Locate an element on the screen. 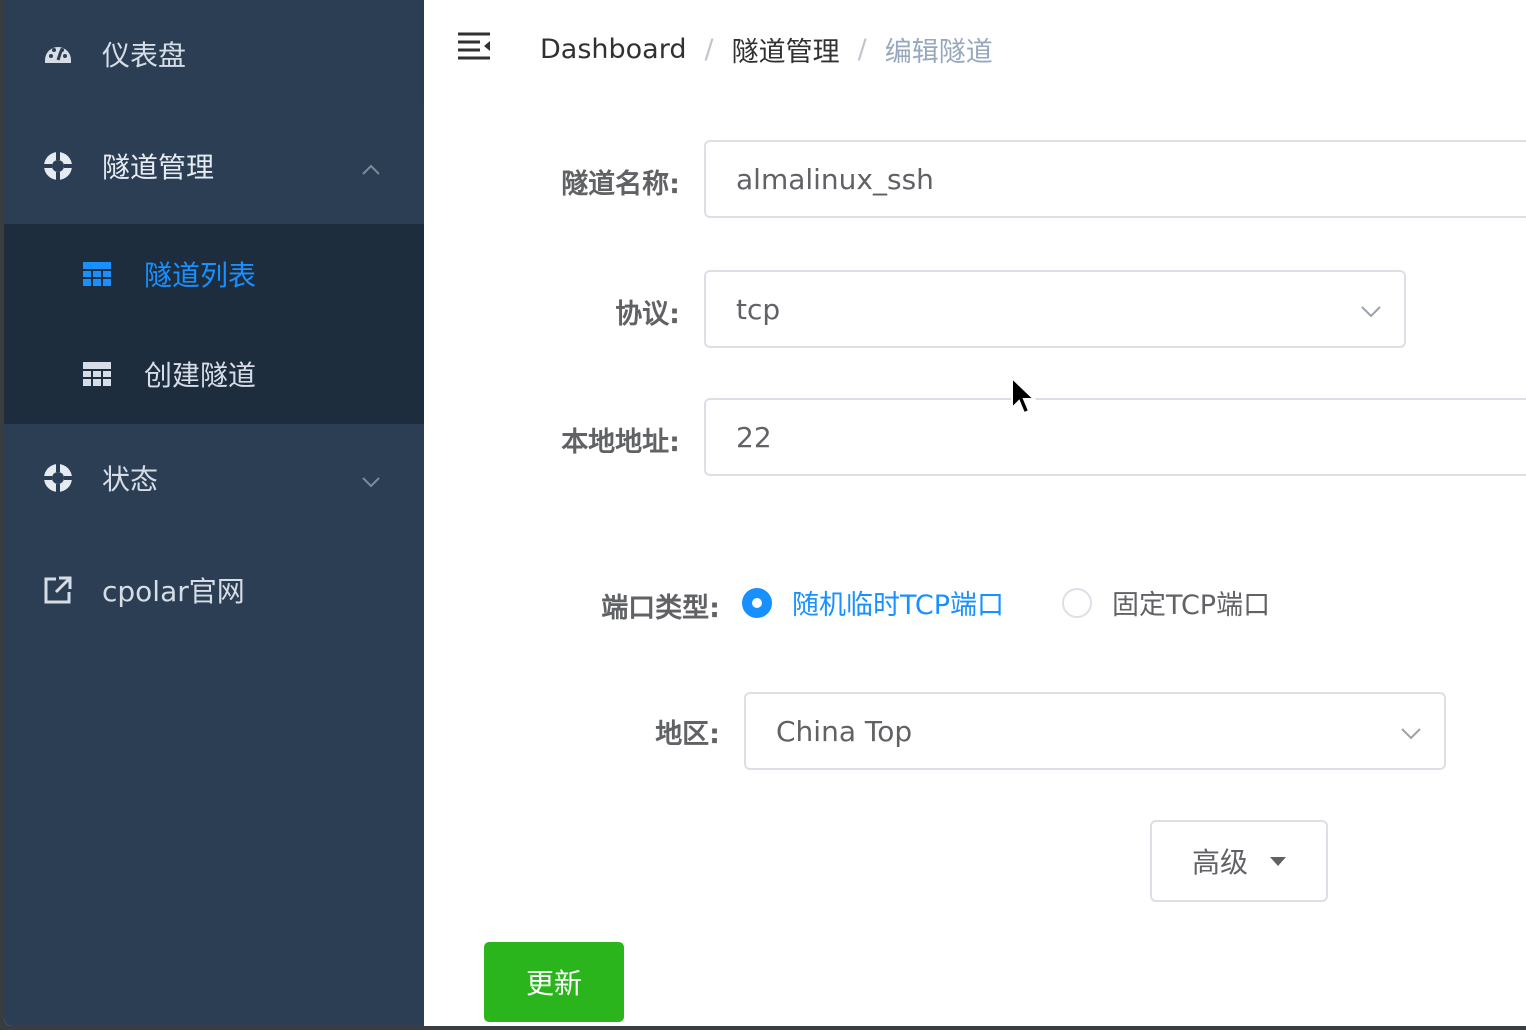 The width and height of the screenshot is (1526, 1030). sidebar-item-label: 创建隧道 is located at coordinates (200, 375).